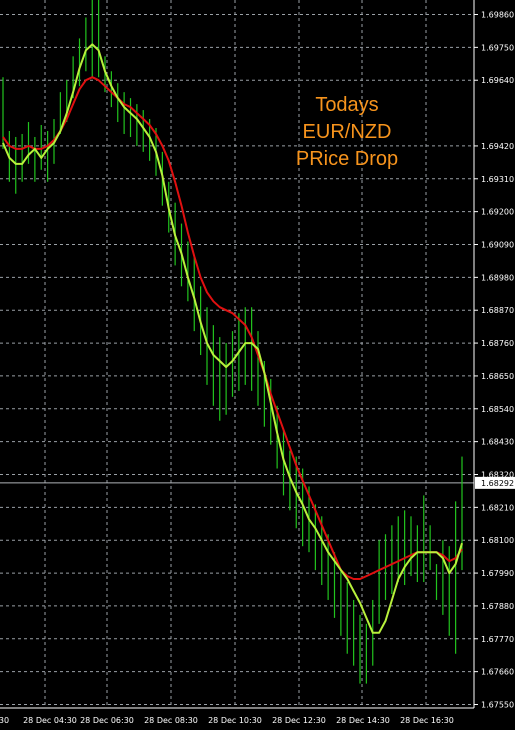 The width and height of the screenshot is (515, 730). Describe the element at coordinates (497, 15) in the screenshot. I see `y-tick-label: 1.69860` at that location.